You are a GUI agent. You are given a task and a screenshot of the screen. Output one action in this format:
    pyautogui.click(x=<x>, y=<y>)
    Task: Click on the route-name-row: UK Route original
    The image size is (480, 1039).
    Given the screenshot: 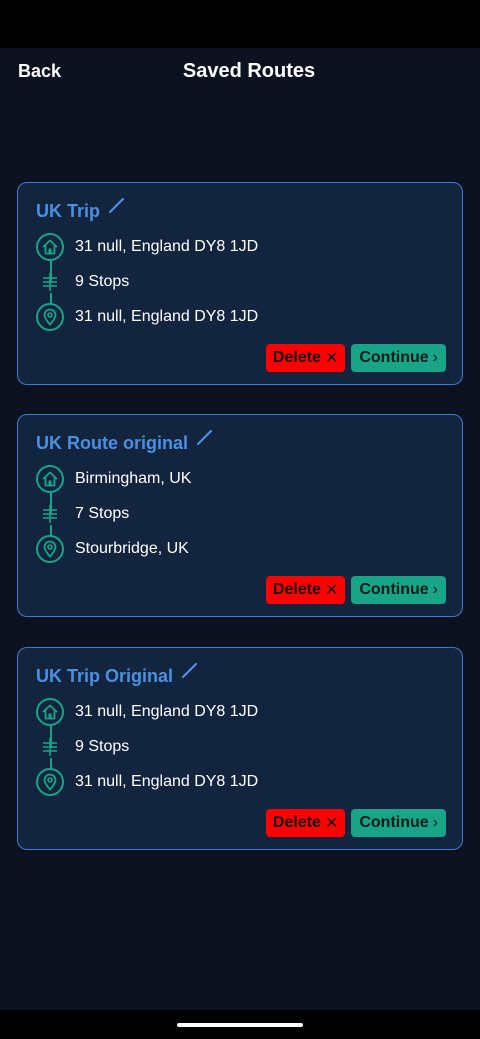 What is the action you would take?
    pyautogui.click(x=125, y=441)
    